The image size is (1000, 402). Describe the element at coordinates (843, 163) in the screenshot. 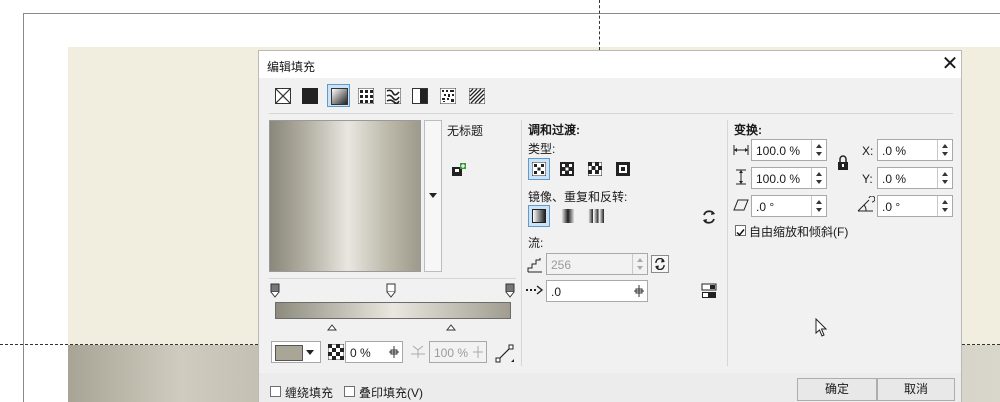

I see `lock-aspect-icon` at that location.